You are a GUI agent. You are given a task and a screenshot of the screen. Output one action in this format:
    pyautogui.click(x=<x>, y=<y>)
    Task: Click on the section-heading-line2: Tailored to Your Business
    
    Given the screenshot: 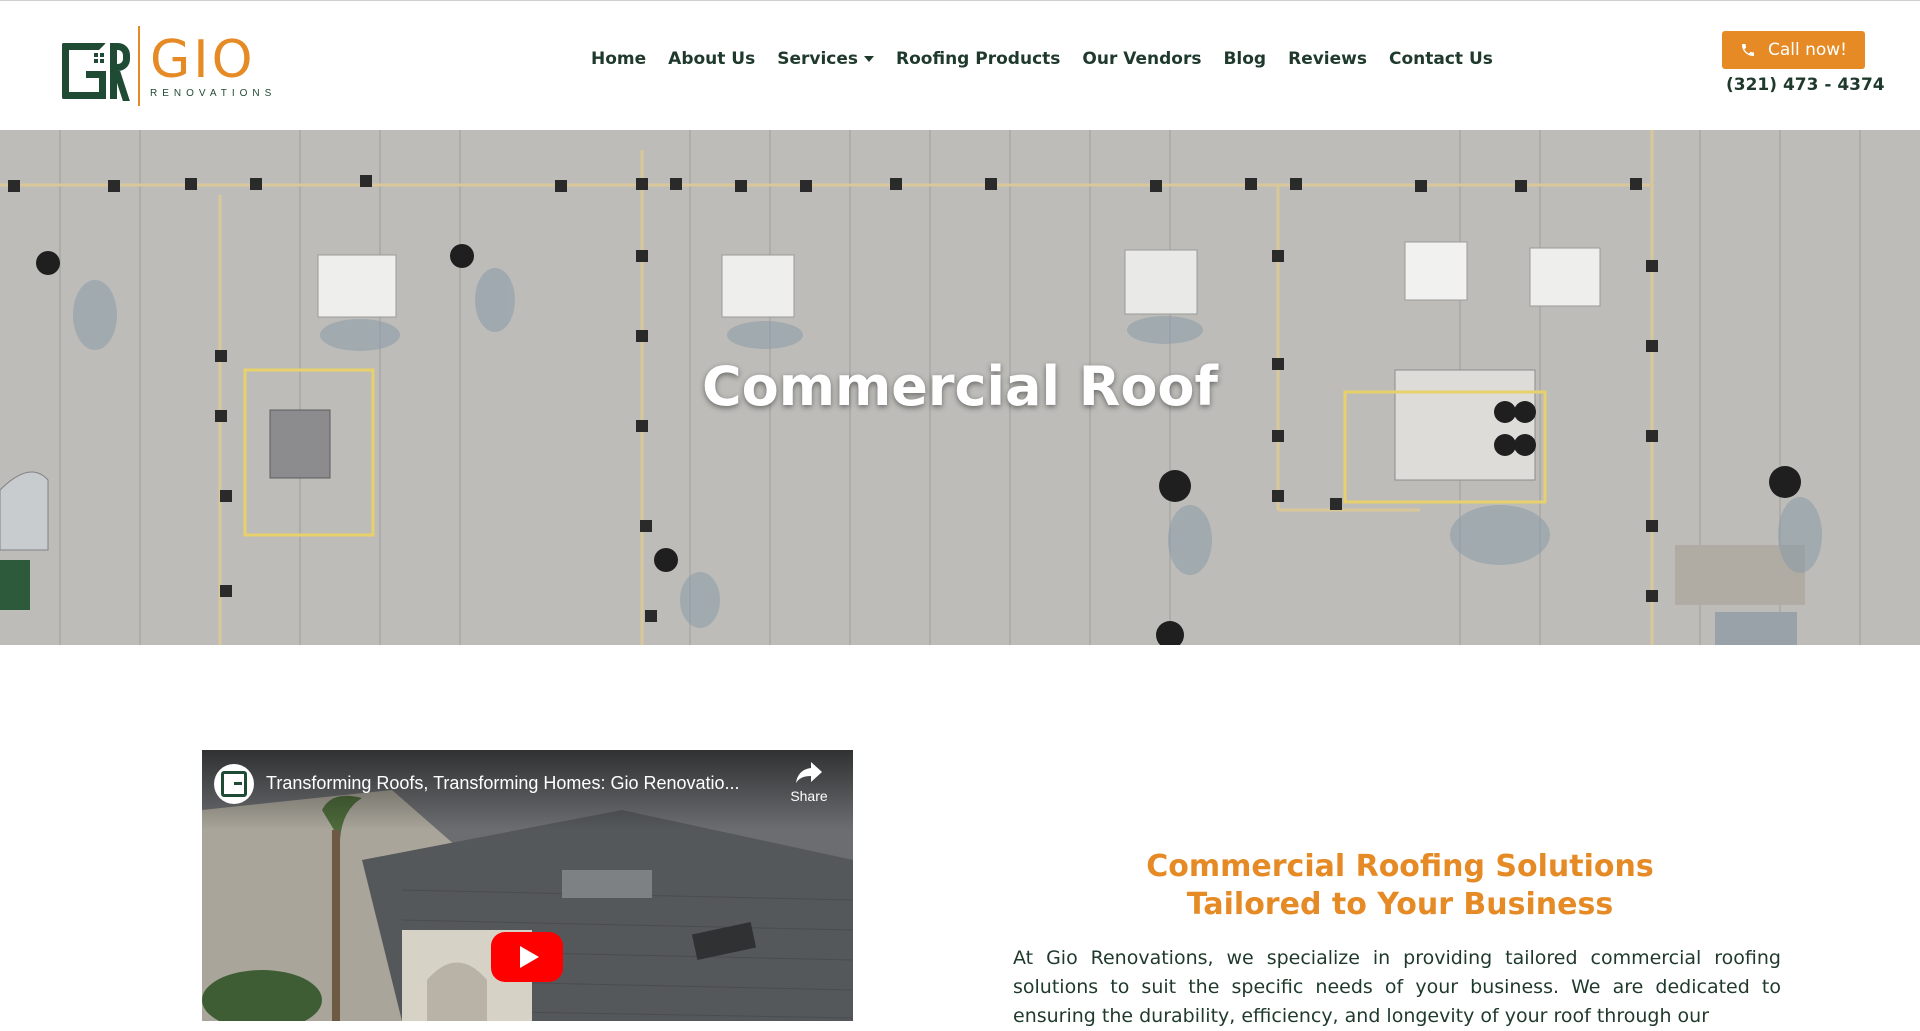 What is the action you would take?
    pyautogui.click(x=1400, y=904)
    